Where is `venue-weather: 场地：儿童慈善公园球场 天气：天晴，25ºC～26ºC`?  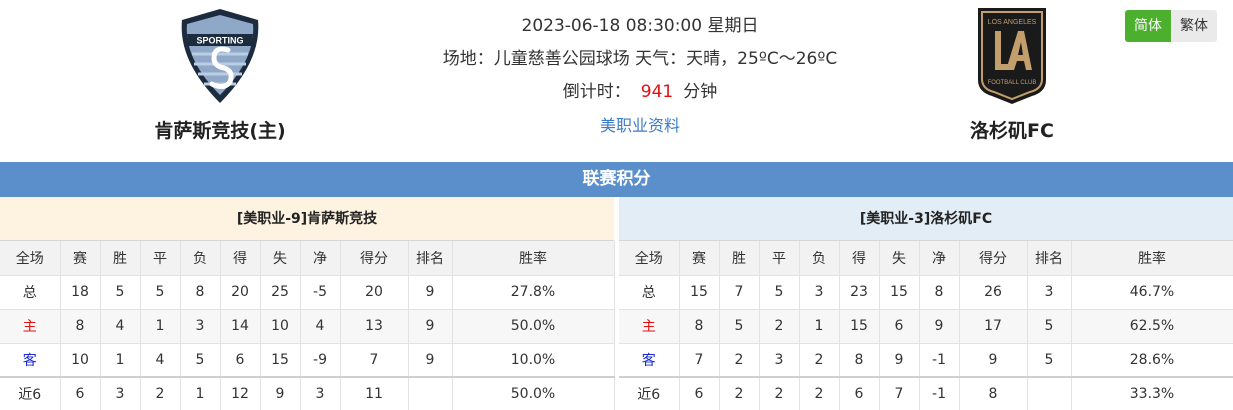 venue-weather: 场地：儿童慈善公园球场 天气：天晴，25ºC～26ºC is located at coordinates (640, 59).